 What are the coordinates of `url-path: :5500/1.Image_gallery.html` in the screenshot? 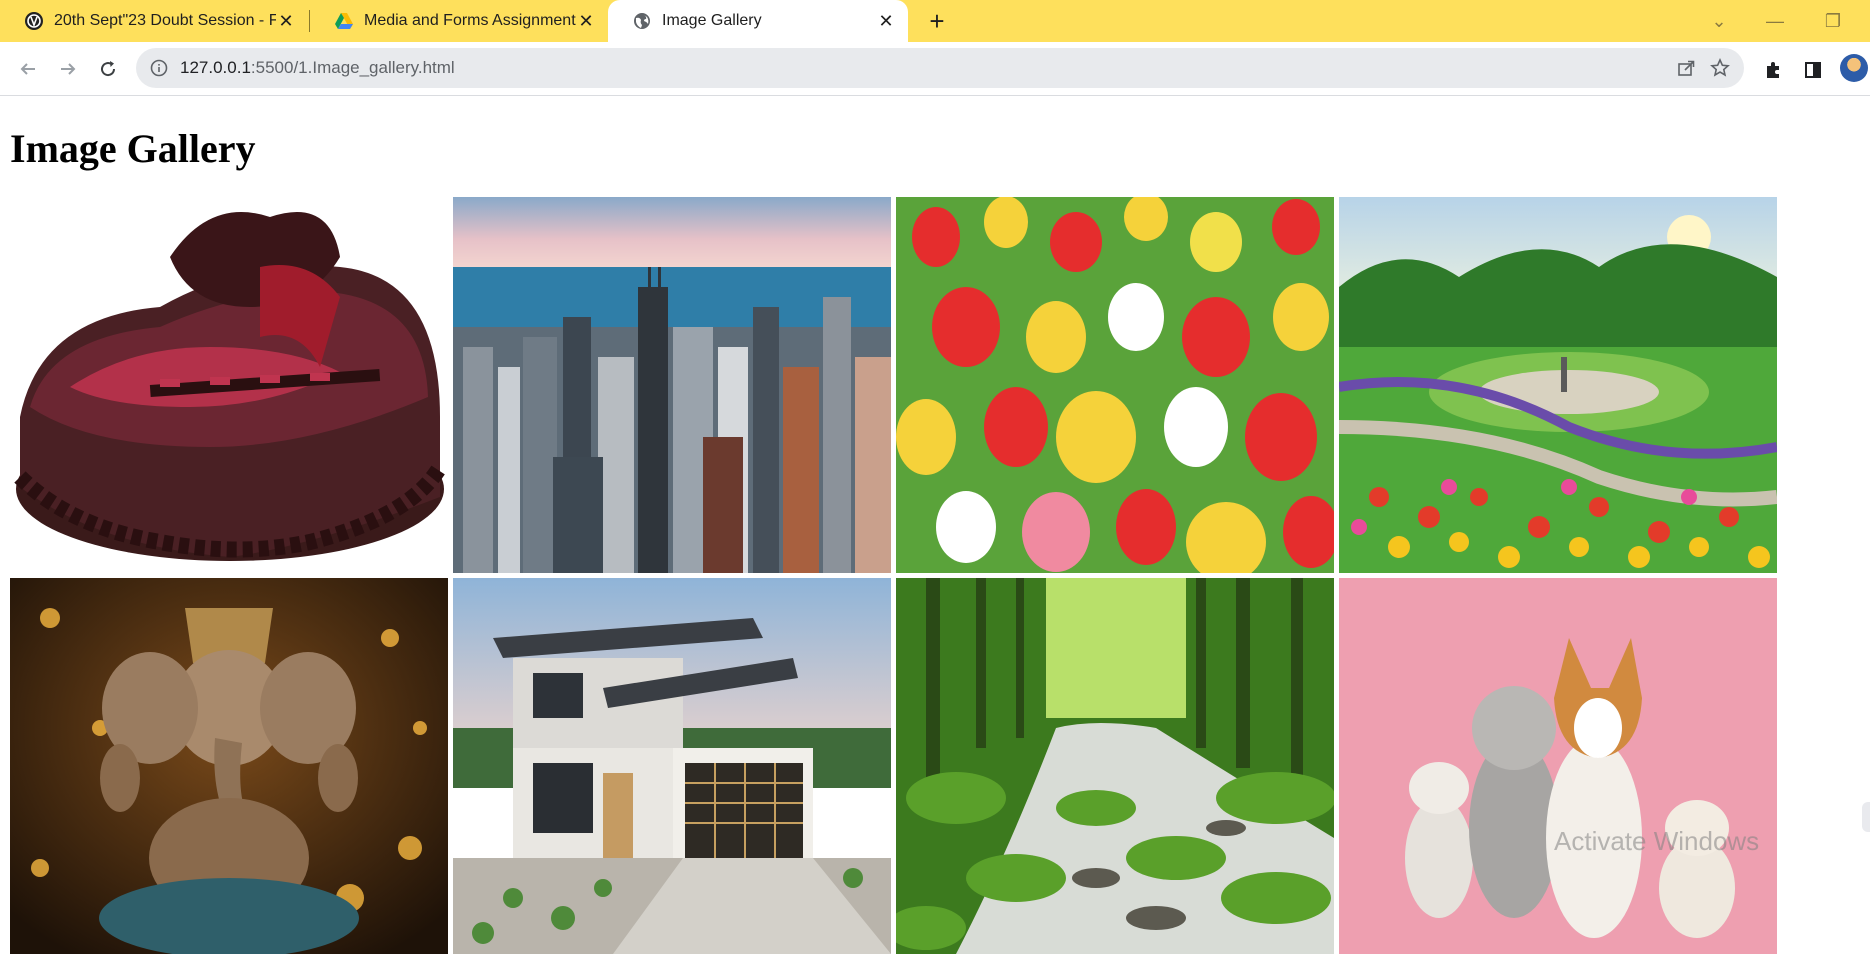 It's located at (352, 67).